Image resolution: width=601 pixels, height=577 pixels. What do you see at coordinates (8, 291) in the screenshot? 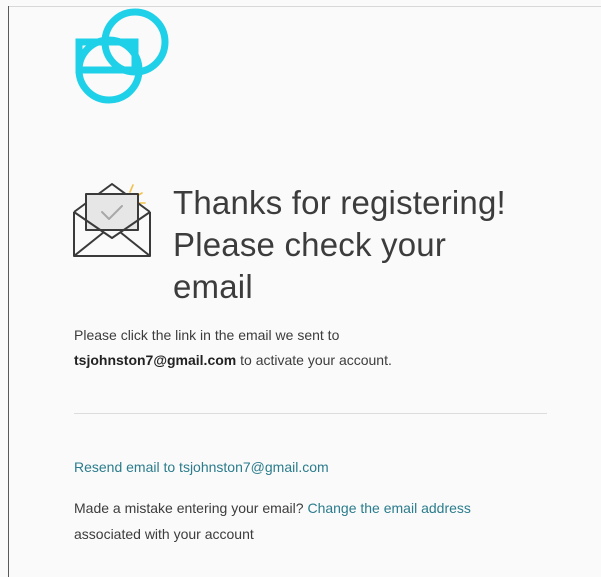
I see `left-border` at bounding box center [8, 291].